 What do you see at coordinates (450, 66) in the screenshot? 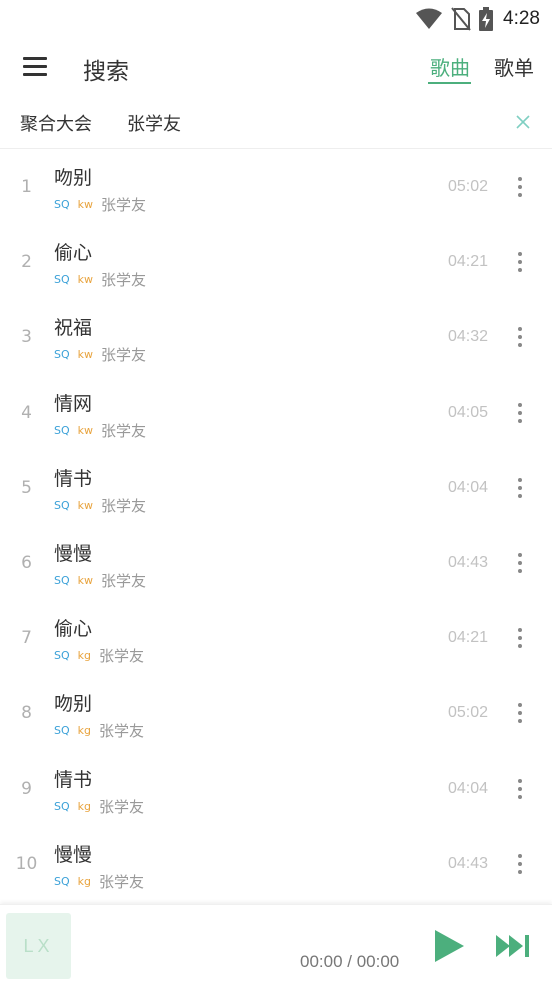
I see `tab-songs: 歌曲` at bounding box center [450, 66].